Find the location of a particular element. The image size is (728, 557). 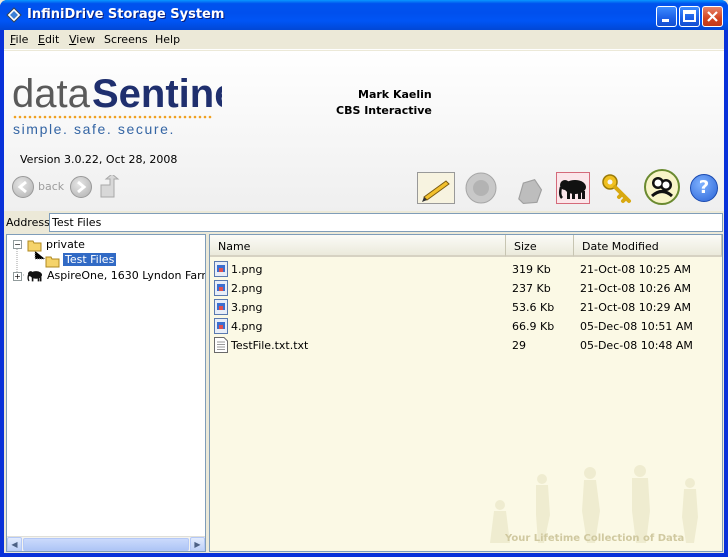

address-bar: Address: Test Files is located at coordinates (364, 223).